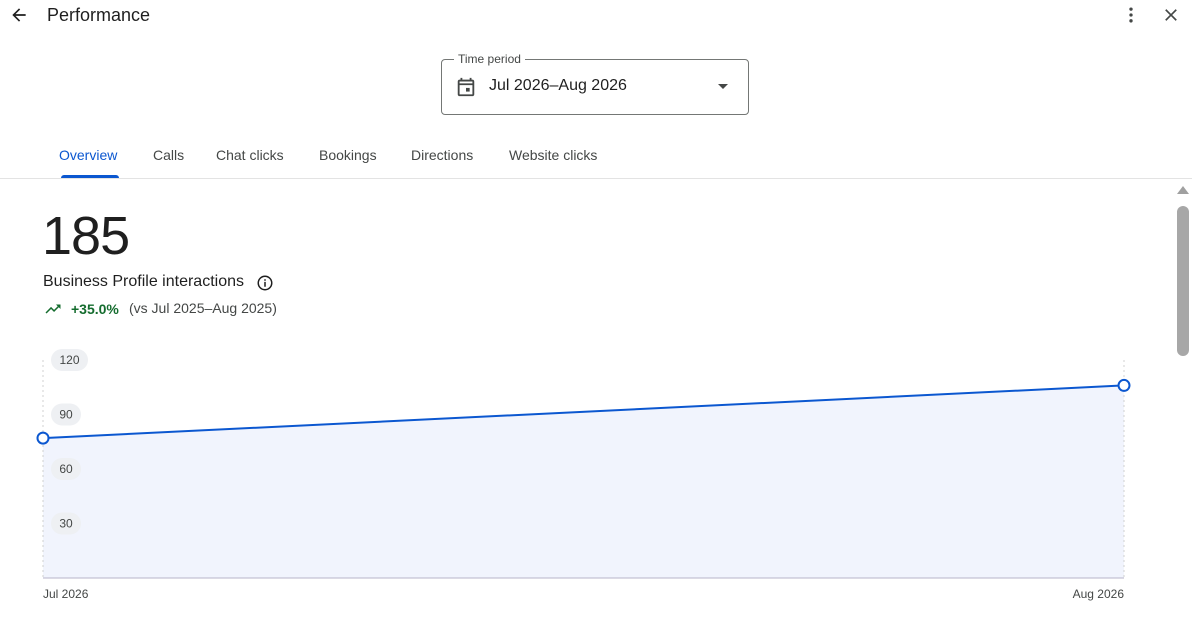 This screenshot has height=636, width=1192. What do you see at coordinates (66, 469) in the screenshot?
I see `y-tick-label: 60` at bounding box center [66, 469].